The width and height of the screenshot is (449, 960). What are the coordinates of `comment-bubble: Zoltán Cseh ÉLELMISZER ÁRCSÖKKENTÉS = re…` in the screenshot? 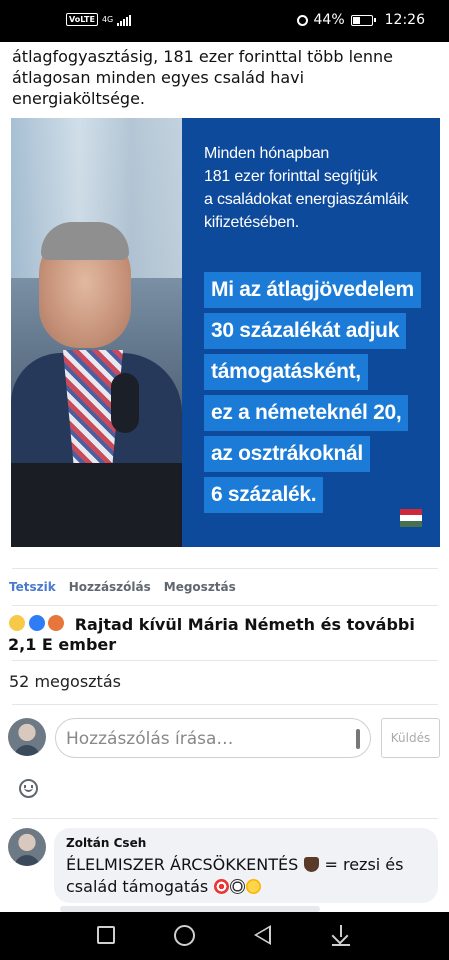 It's located at (246, 865).